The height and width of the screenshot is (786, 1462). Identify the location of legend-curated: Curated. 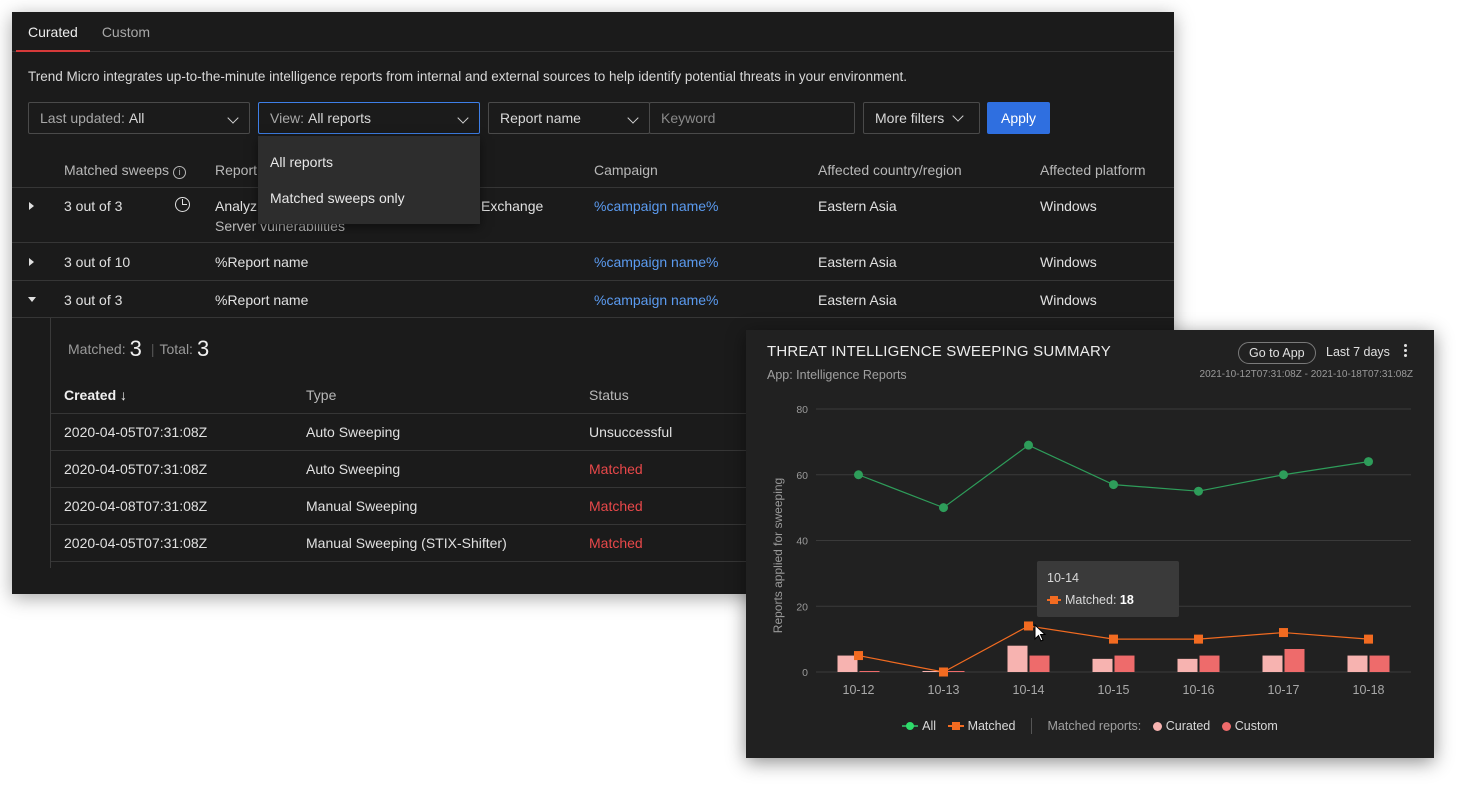
(1181, 726).